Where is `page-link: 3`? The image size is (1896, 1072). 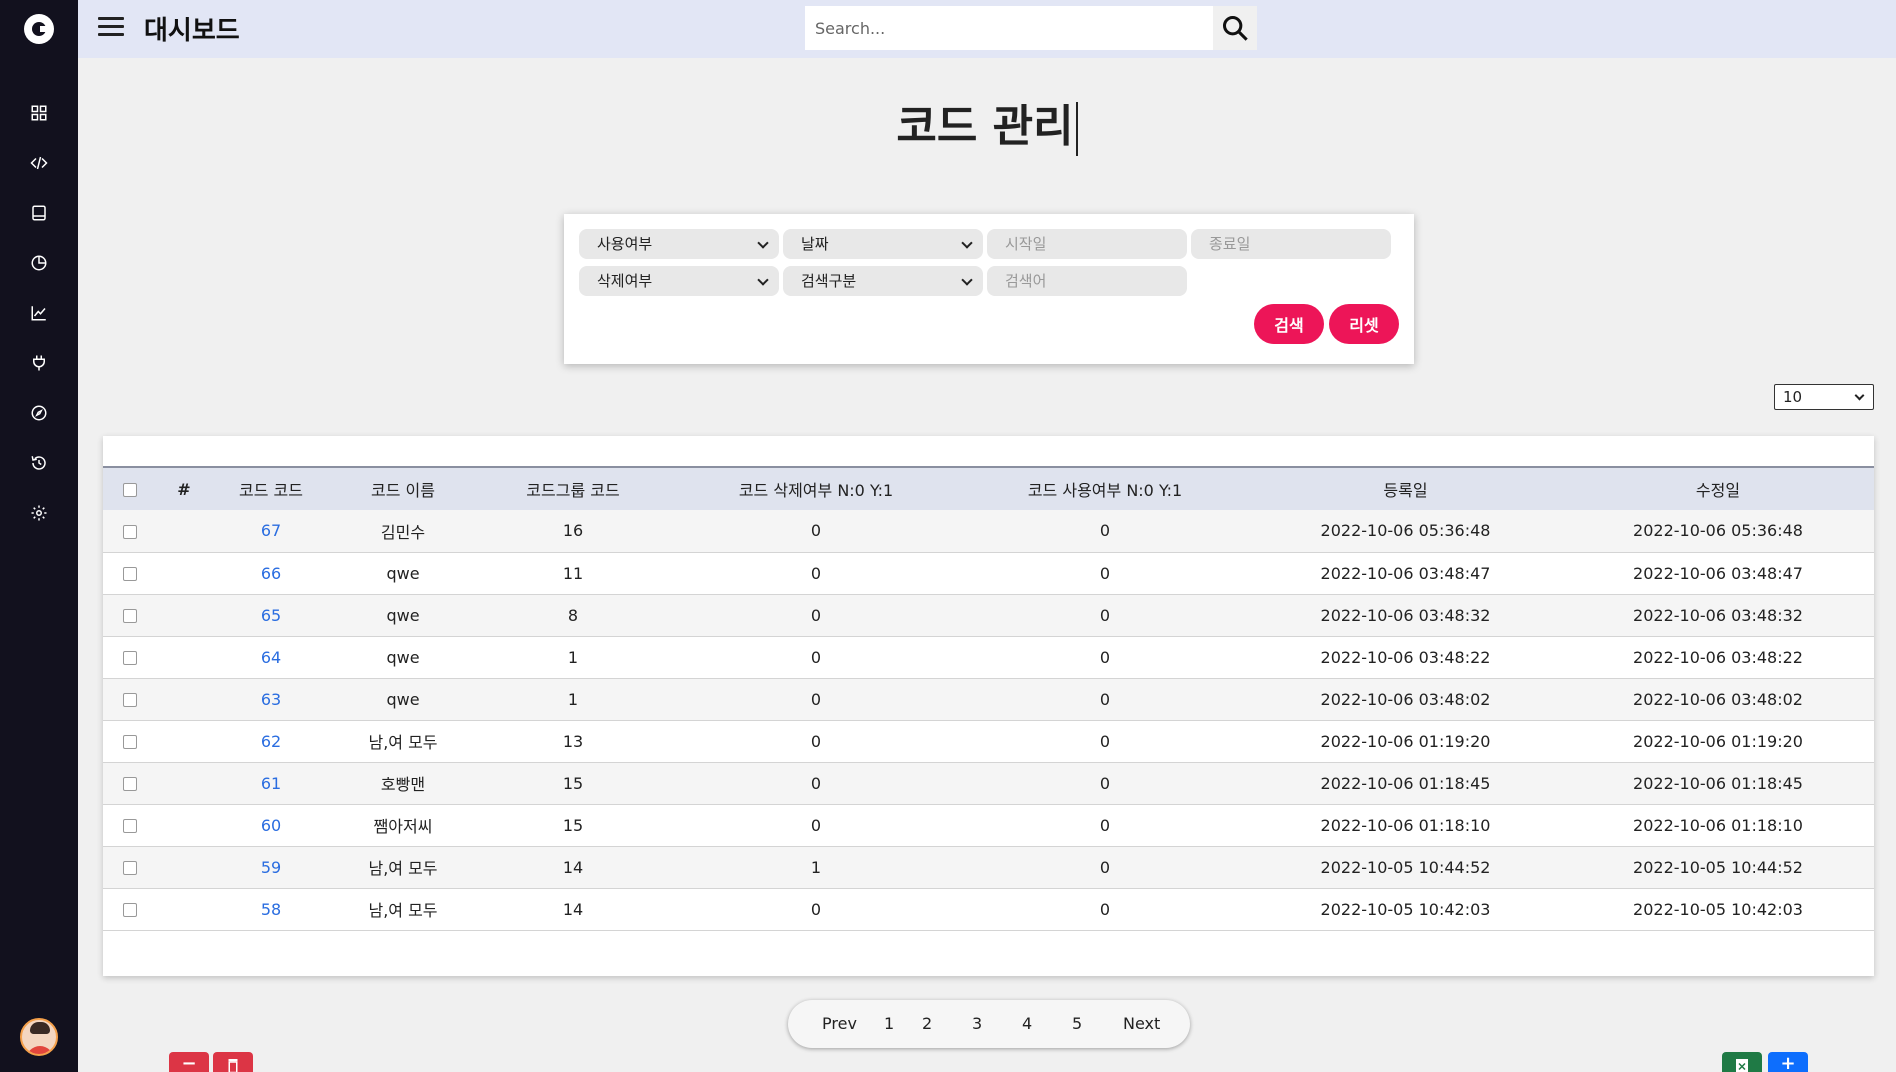 page-link: 3 is located at coordinates (977, 1023).